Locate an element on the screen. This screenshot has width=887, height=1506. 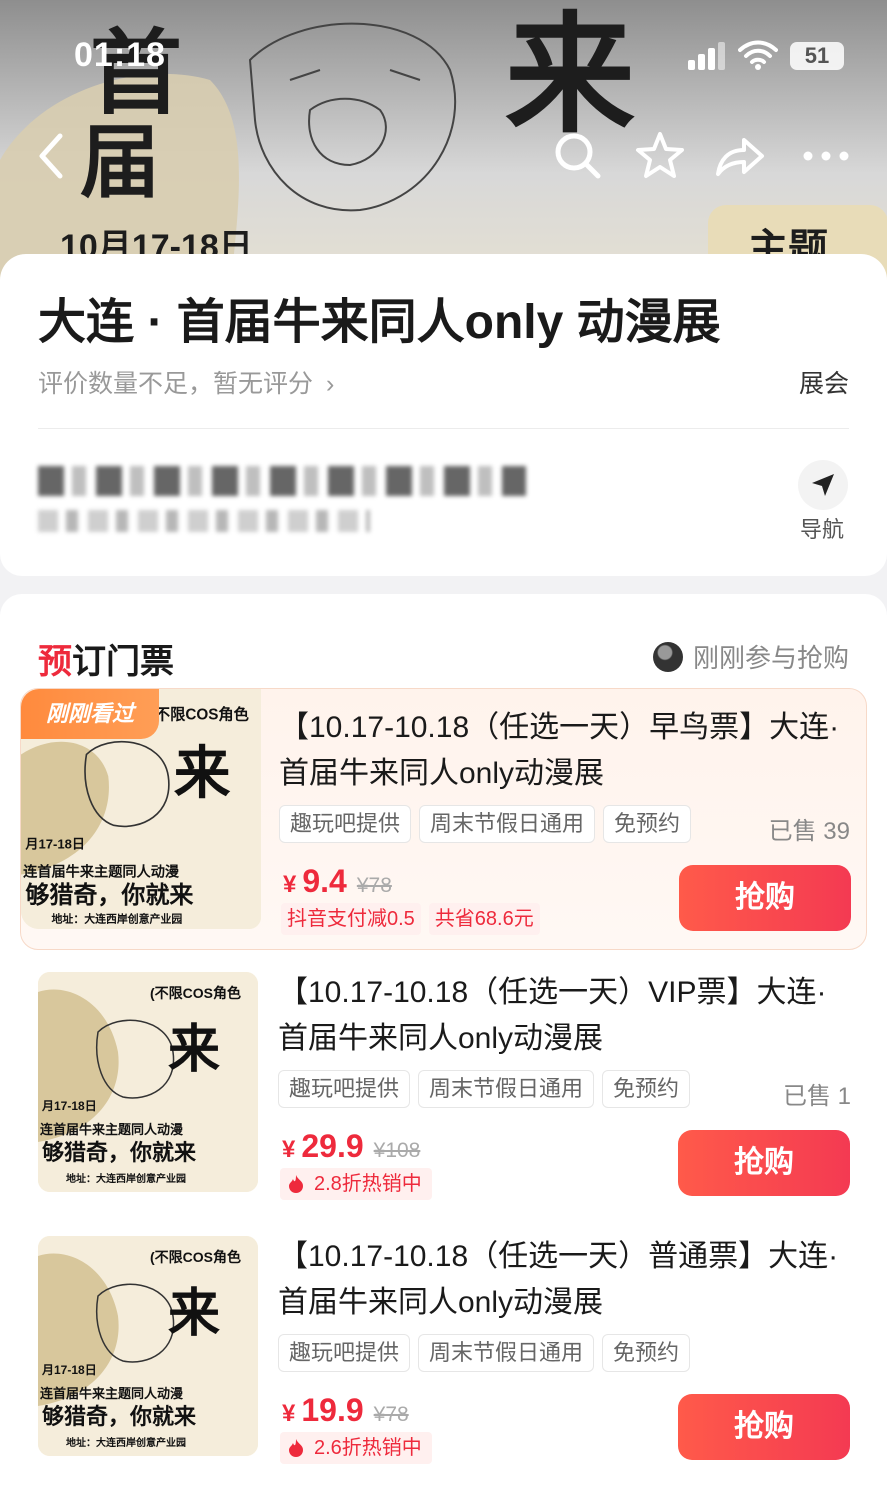
navigate-icon is located at coordinates (823, 485).